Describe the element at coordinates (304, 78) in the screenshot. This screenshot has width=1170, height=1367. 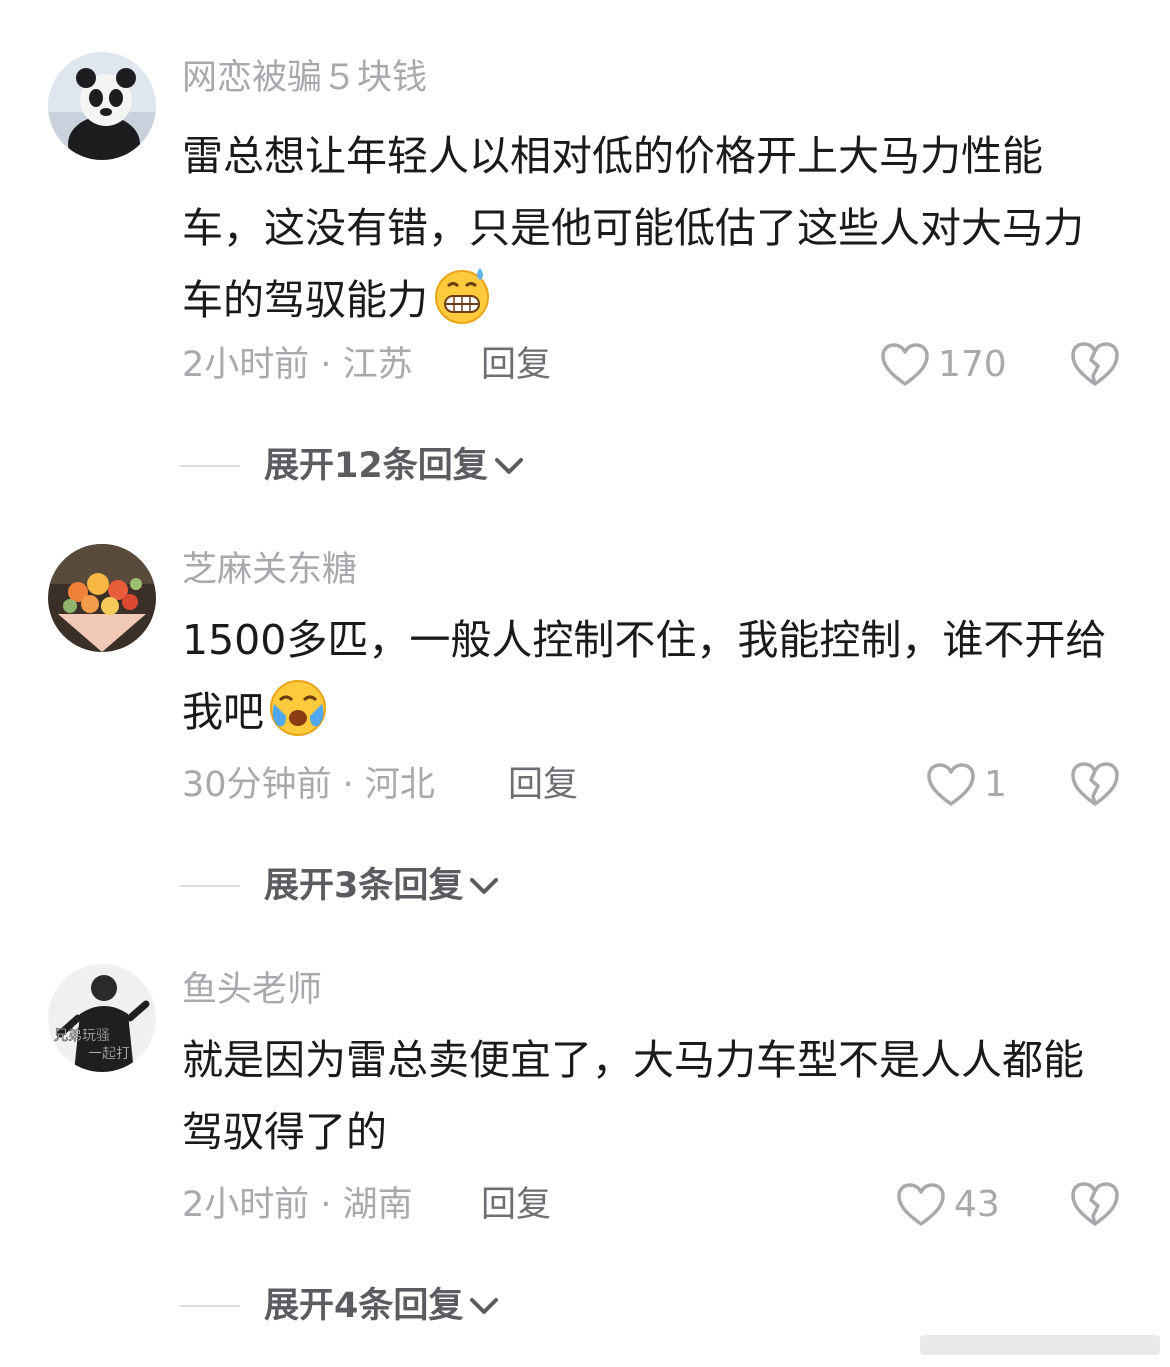
I see `username: 网恋被骗５块钱` at that location.